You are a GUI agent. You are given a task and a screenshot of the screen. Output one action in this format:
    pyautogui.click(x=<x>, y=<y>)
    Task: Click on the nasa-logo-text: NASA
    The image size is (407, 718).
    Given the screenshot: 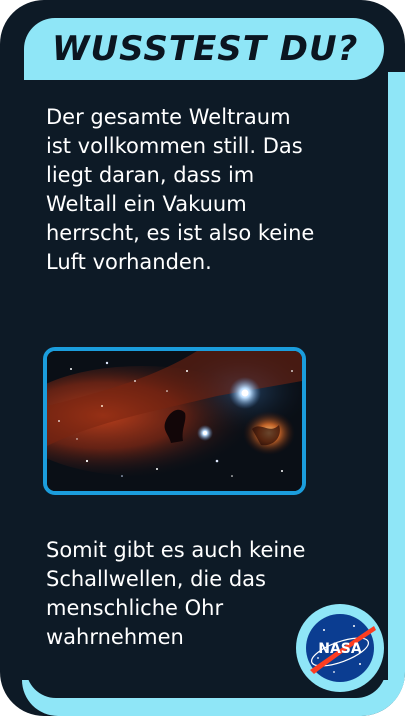 What is the action you would take?
    pyautogui.click(x=340, y=649)
    